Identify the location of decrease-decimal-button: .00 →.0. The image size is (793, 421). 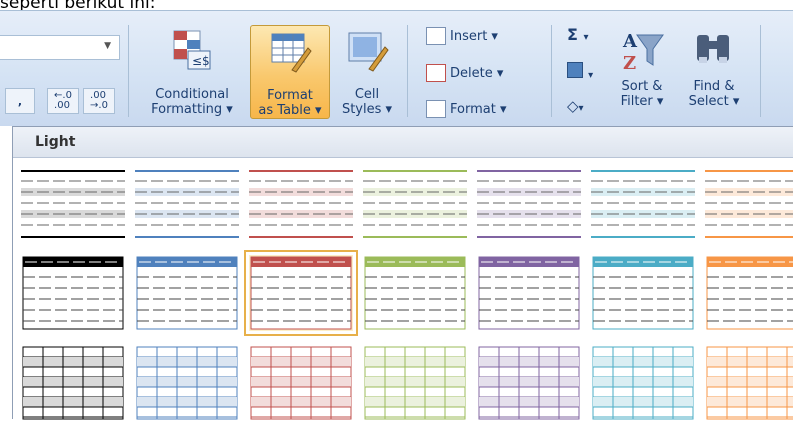
(99, 101).